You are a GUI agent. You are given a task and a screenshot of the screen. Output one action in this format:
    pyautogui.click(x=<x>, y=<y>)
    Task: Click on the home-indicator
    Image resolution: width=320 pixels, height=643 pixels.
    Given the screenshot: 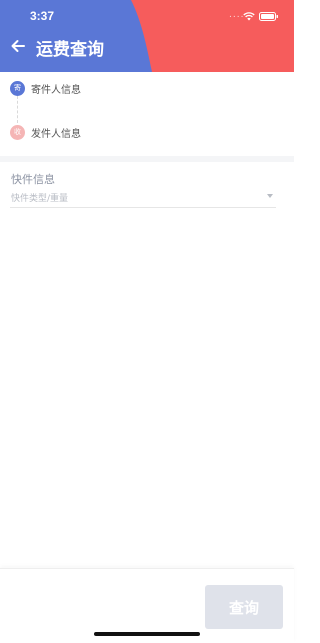 What is the action you would take?
    pyautogui.click(x=147, y=634)
    